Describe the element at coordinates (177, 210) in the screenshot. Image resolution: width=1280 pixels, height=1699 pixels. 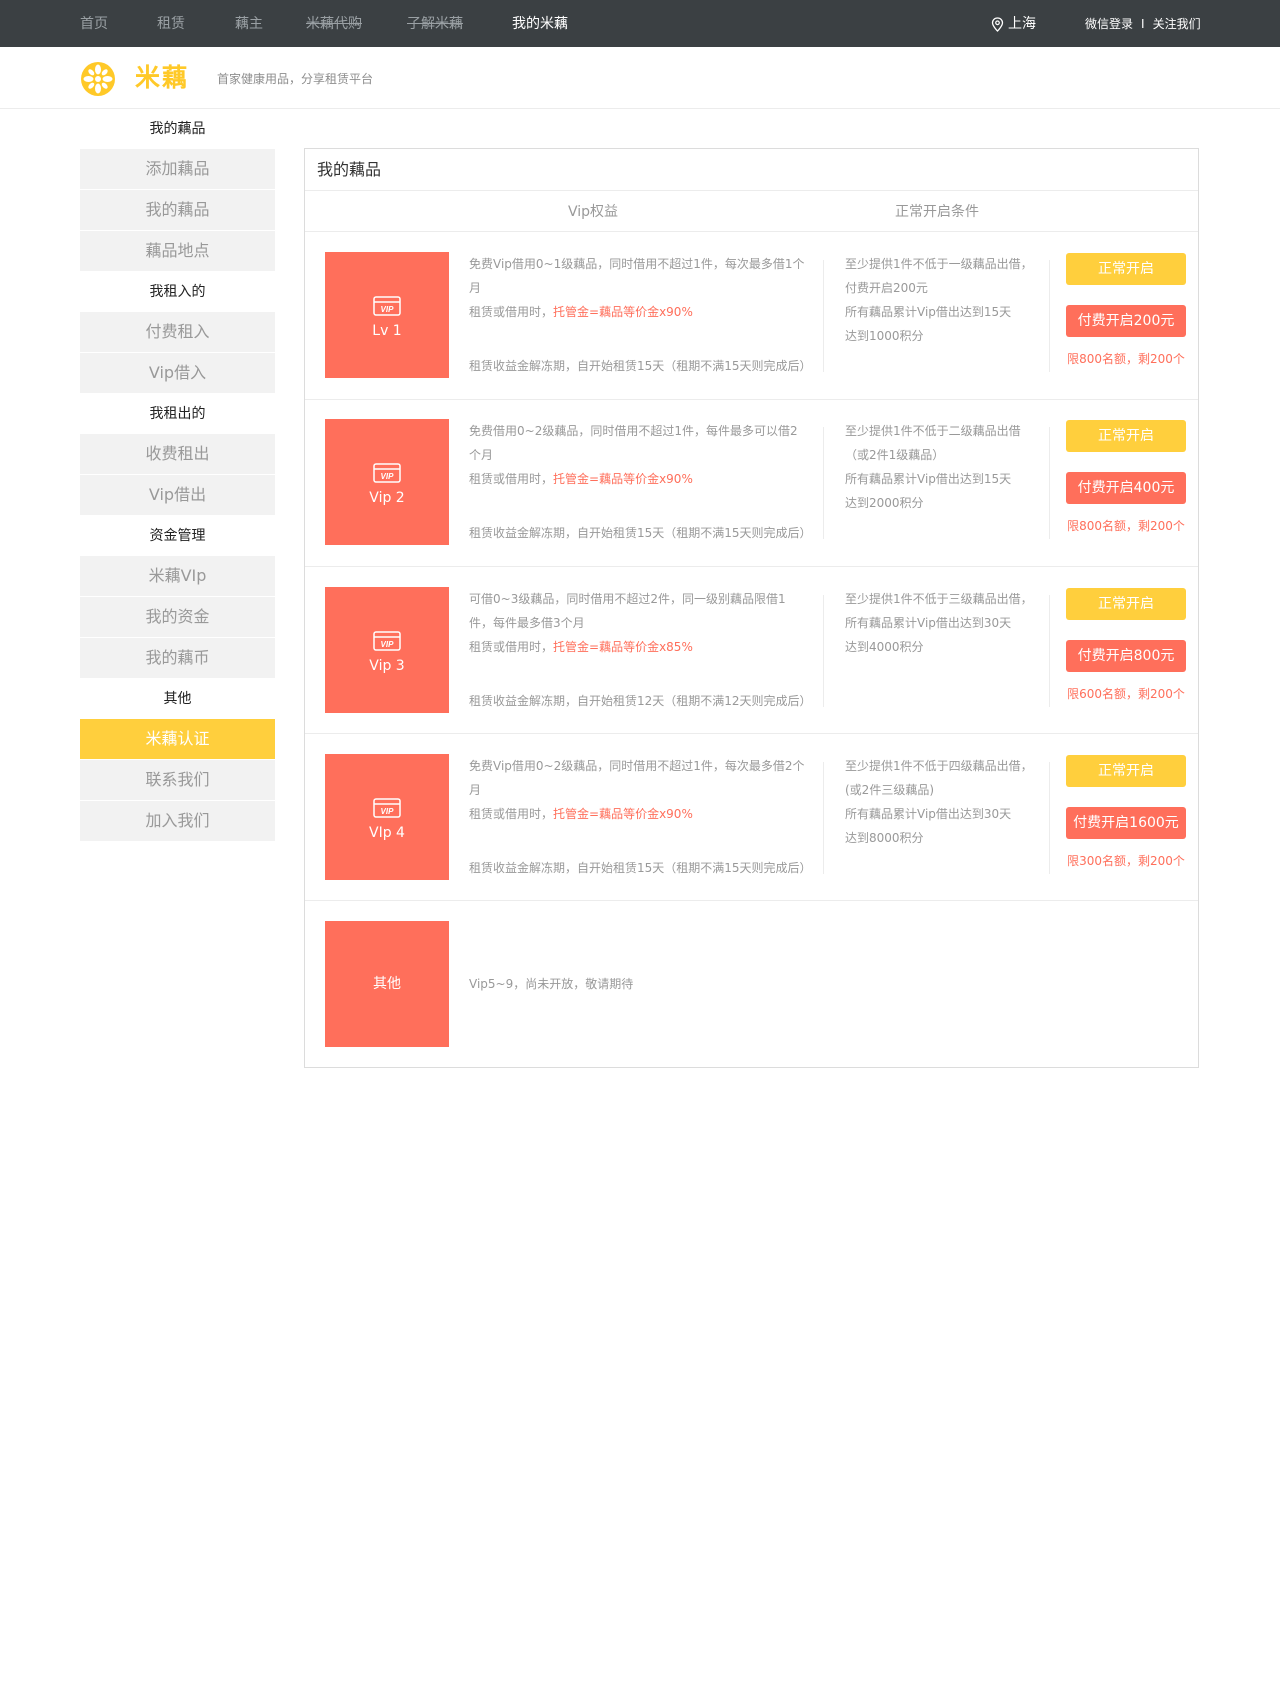
I see `sidebar-item-my-items: 我的藕品` at that location.